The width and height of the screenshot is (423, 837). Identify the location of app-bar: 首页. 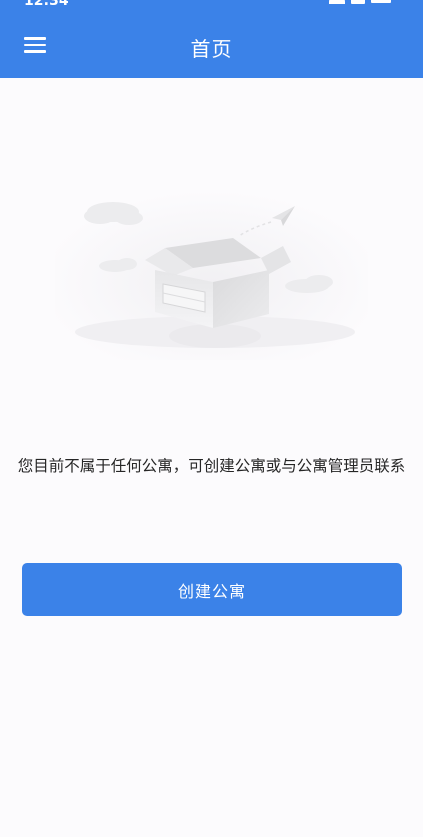
(211, 45).